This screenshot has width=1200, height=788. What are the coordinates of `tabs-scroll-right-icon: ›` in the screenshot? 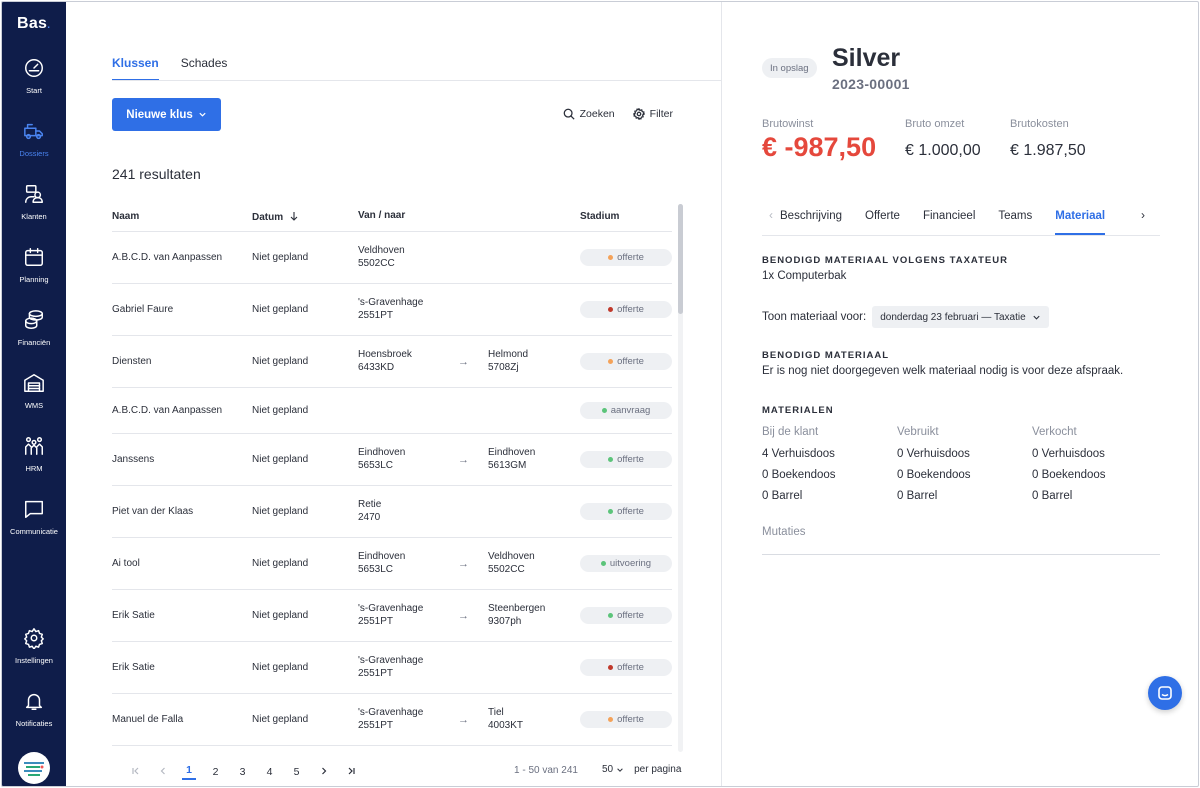 It's located at (1143, 213).